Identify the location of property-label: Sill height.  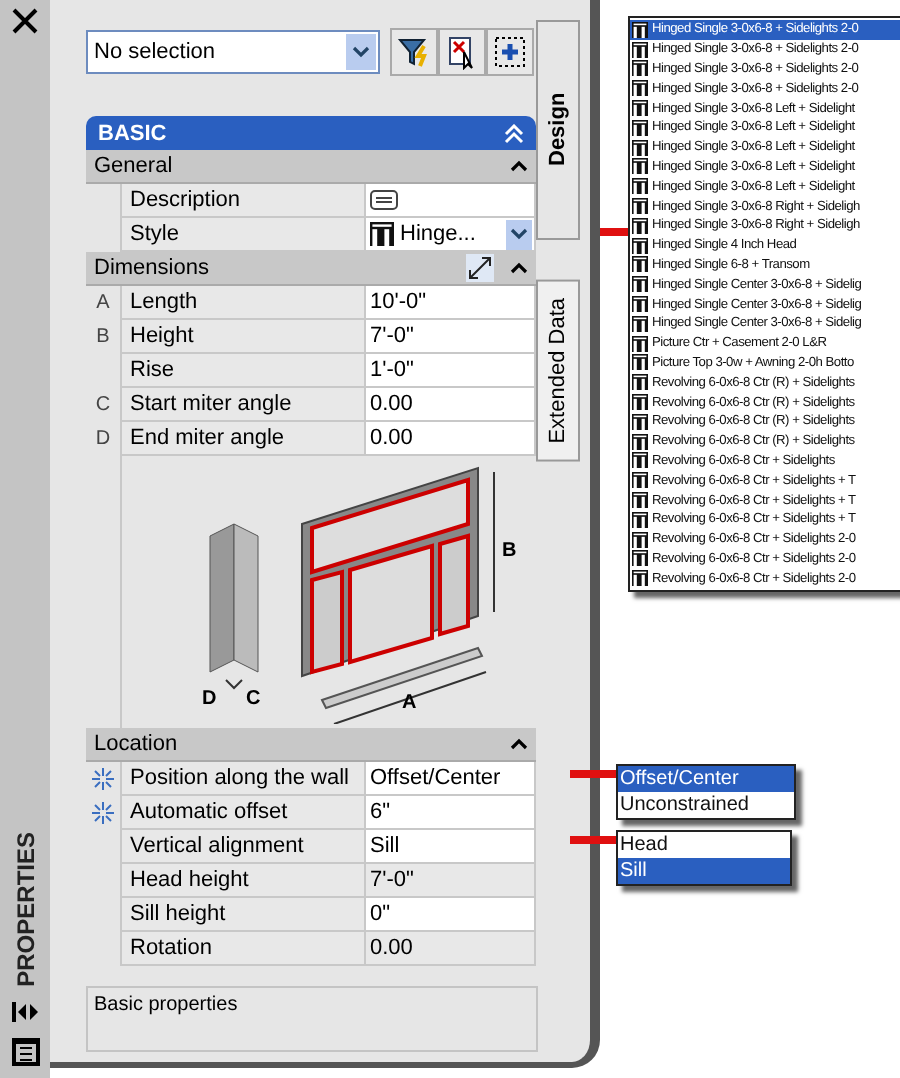
(243, 915).